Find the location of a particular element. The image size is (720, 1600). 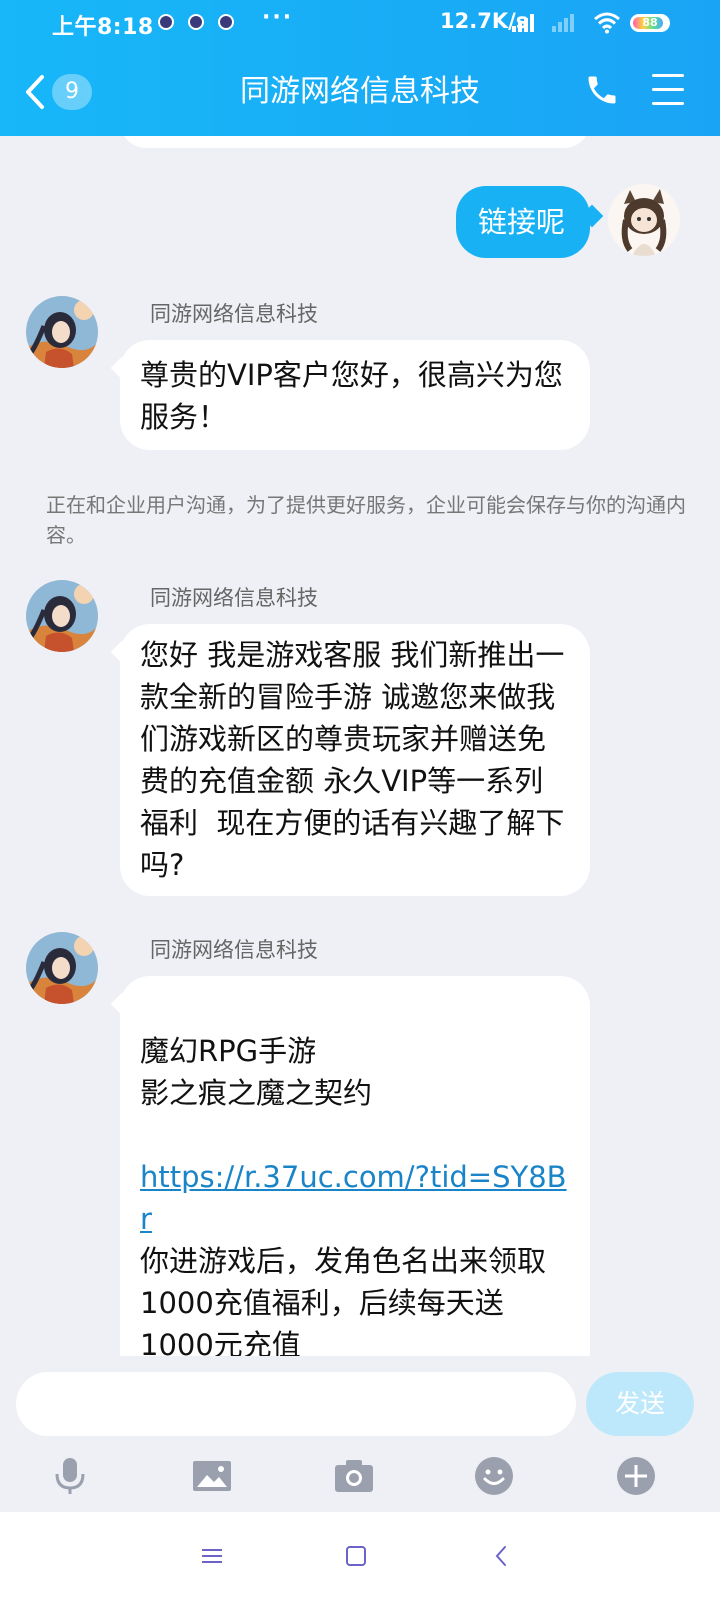

nav-back-icon is located at coordinates (500, 1556).